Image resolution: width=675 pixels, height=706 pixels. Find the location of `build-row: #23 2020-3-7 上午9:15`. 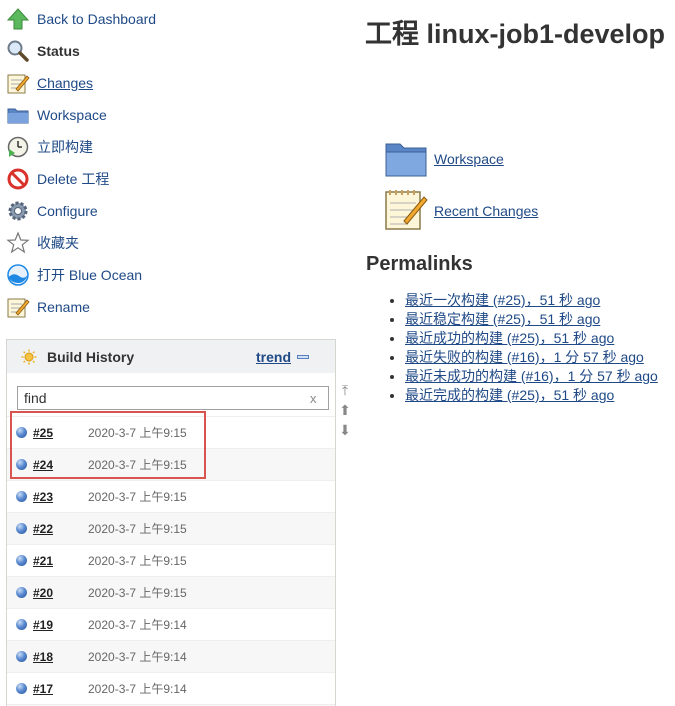

build-row: #23 2020-3-7 上午9:15 is located at coordinates (171, 496).